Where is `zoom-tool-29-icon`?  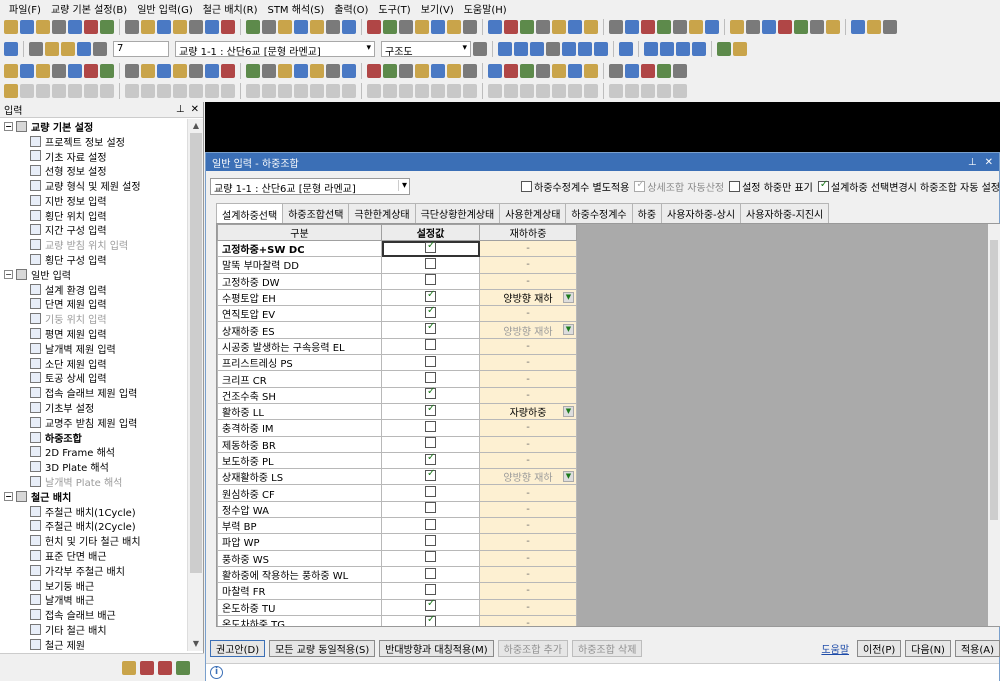 zoom-tool-29-icon is located at coordinates (511, 71).